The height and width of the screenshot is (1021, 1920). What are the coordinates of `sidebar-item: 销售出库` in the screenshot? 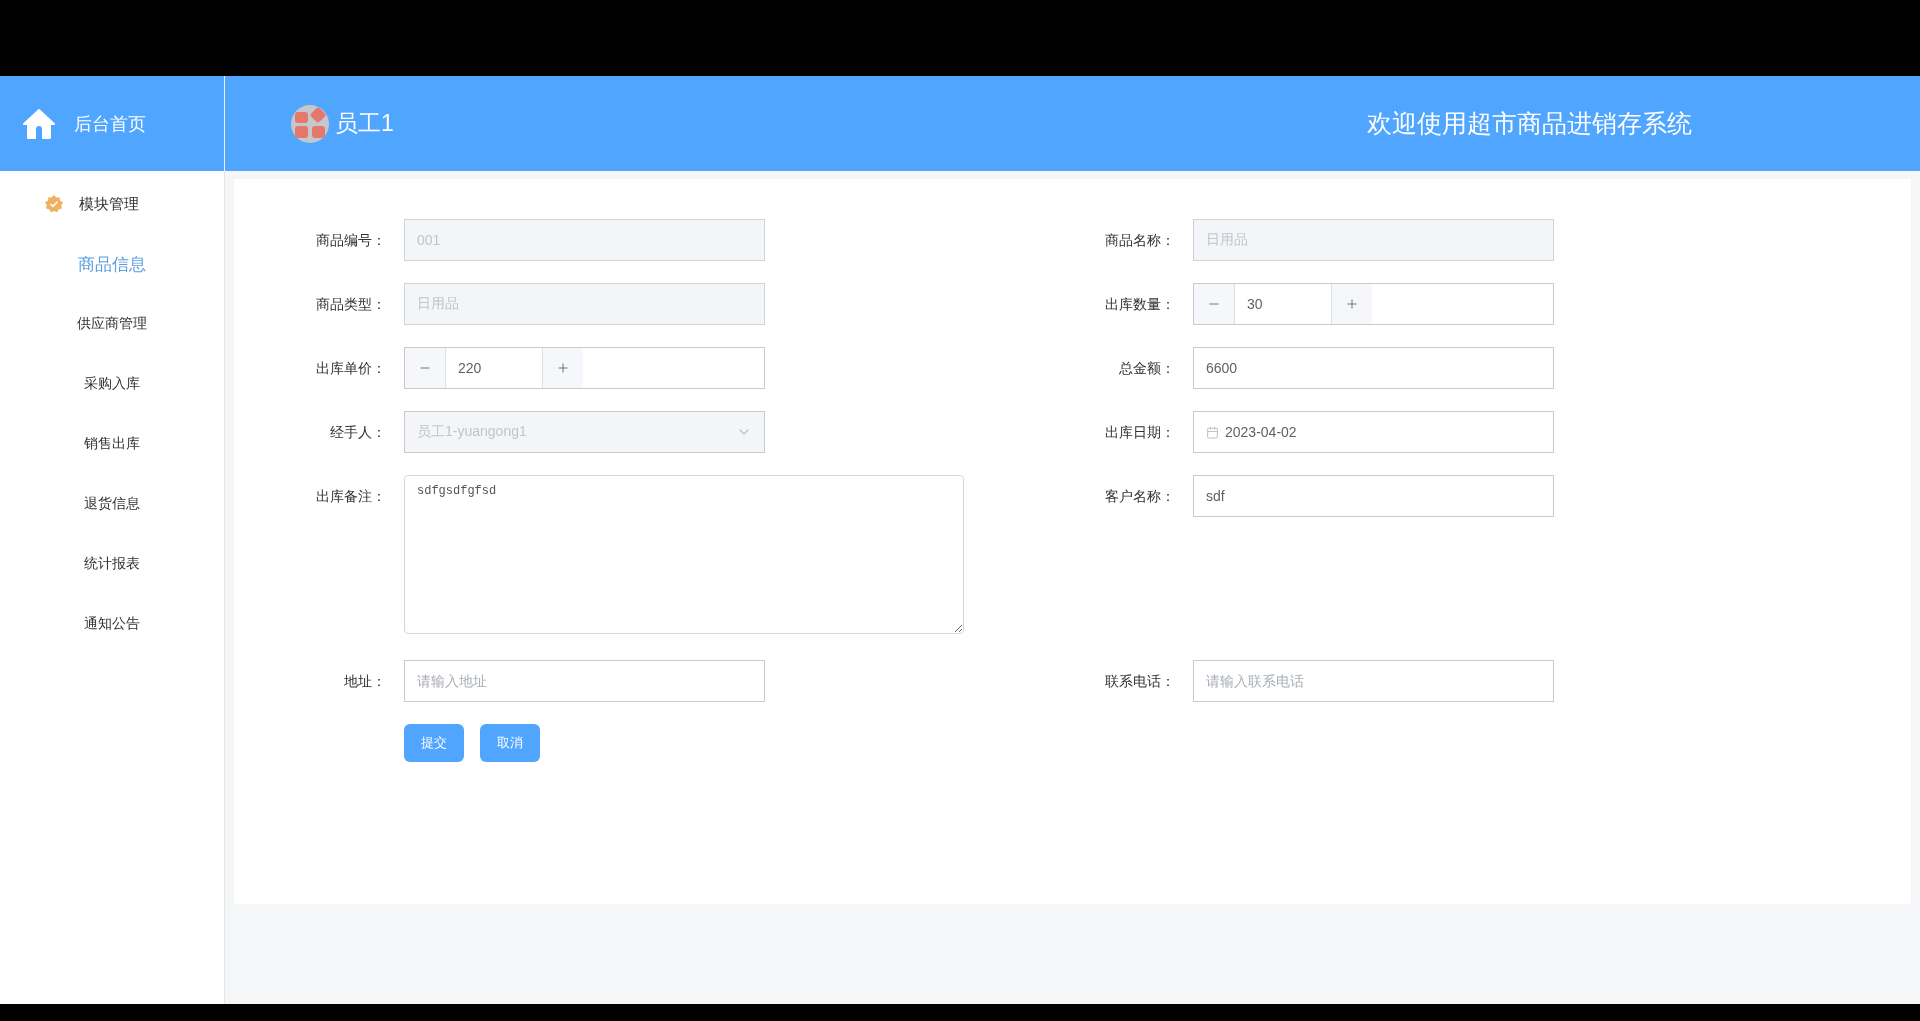 It's located at (112, 444).